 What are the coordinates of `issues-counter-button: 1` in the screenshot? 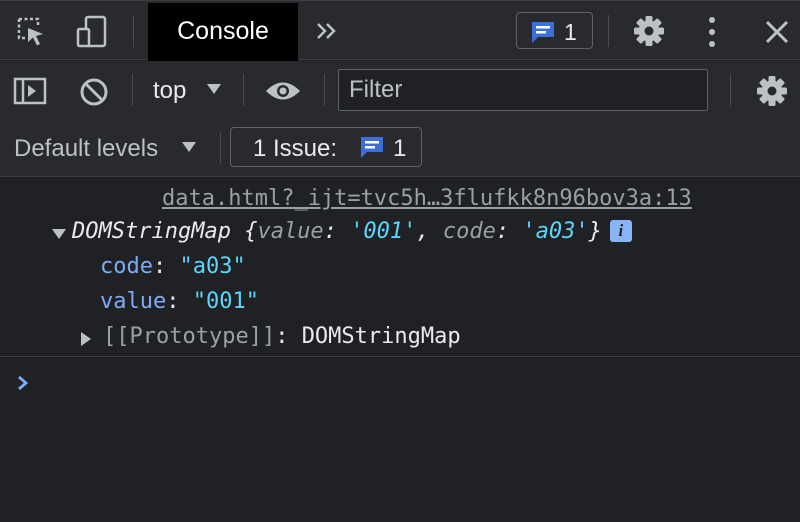 It's located at (554, 30).